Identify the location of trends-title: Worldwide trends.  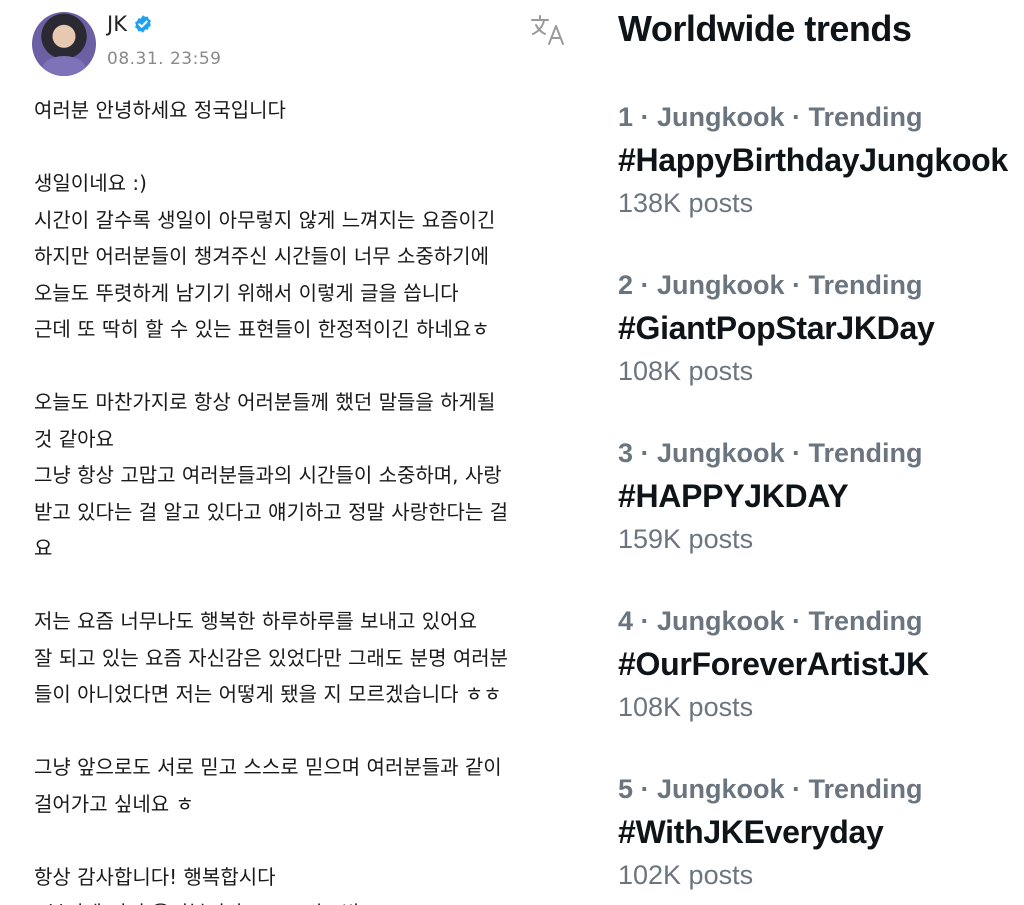
(765, 28).